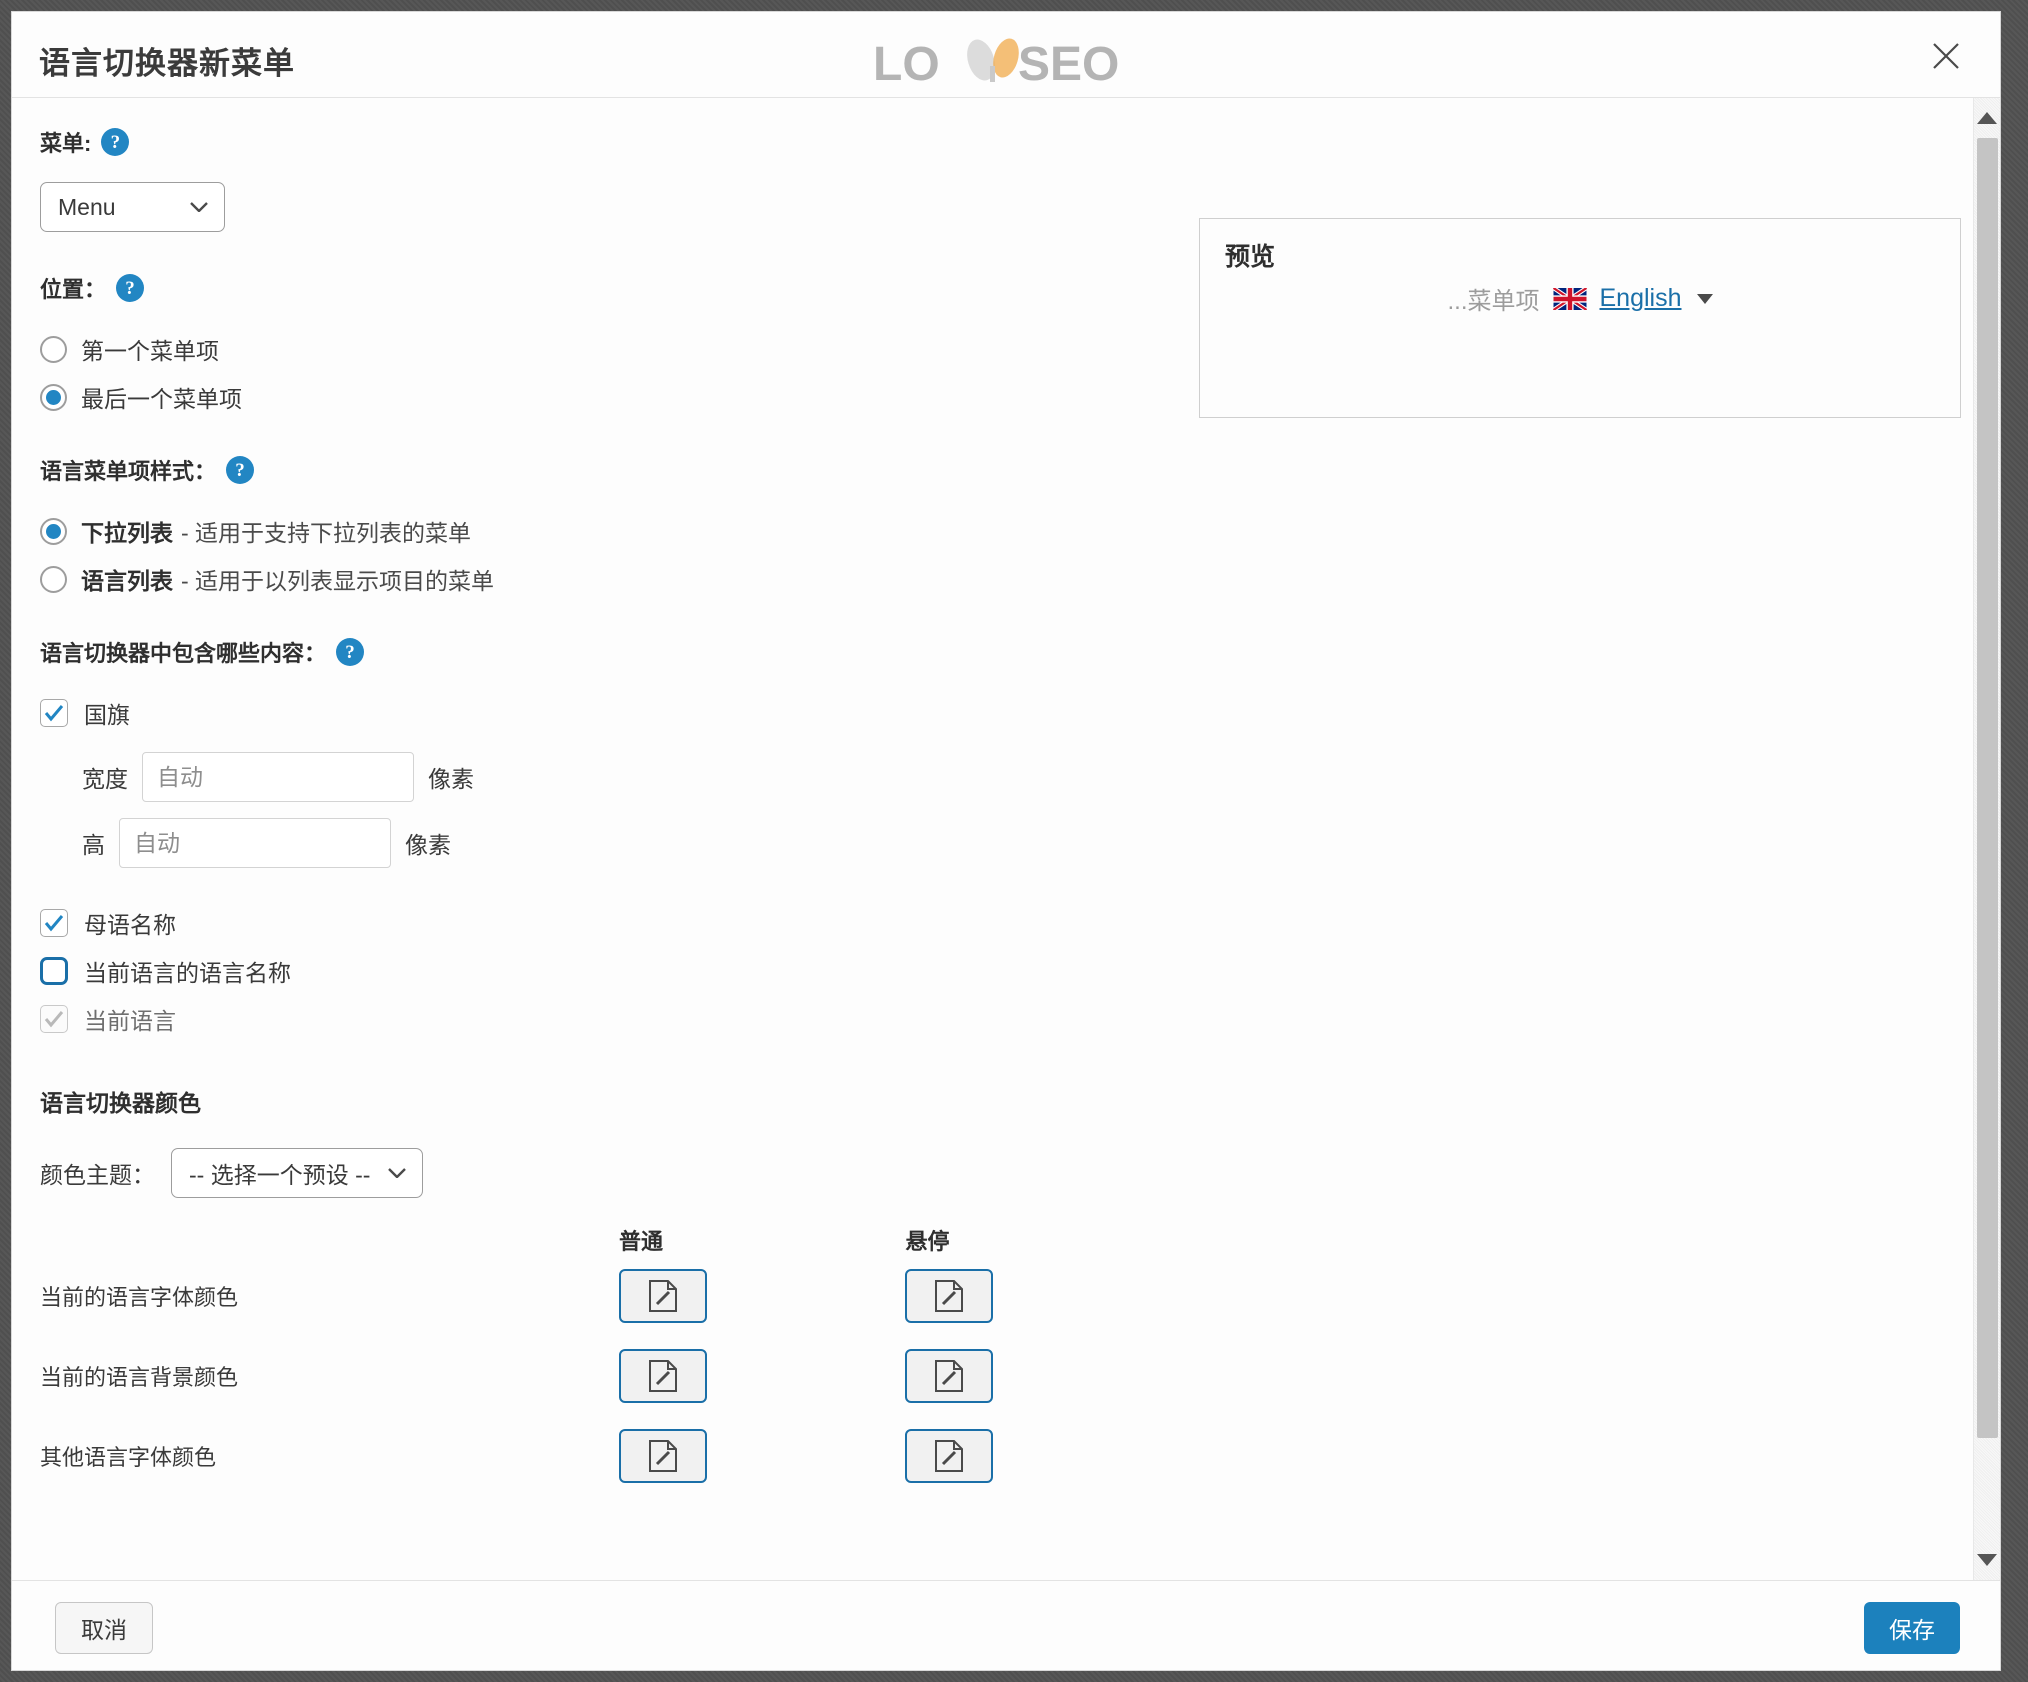 The width and height of the screenshot is (2028, 1682). What do you see at coordinates (616, 1173) in the screenshot?
I see `color-theme-row: 颜色主题： -- 选择一个预设 --` at bounding box center [616, 1173].